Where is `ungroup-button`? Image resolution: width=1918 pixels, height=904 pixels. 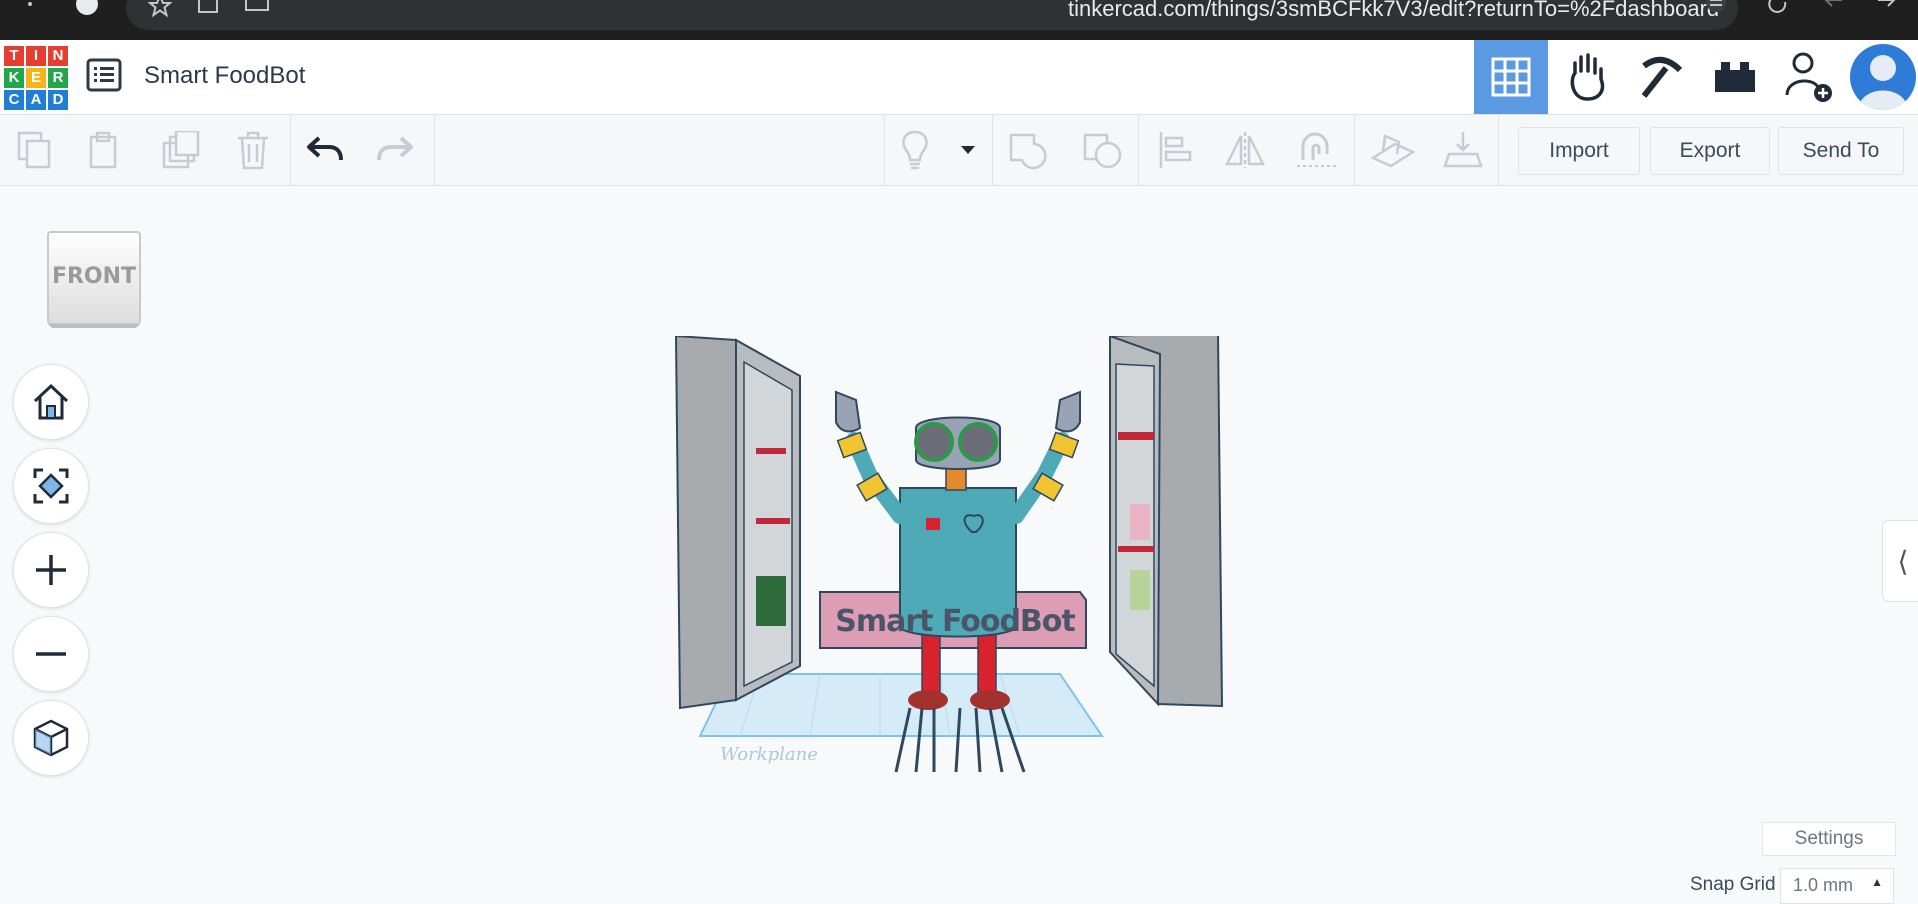 ungroup-button is located at coordinates (1103, 150).